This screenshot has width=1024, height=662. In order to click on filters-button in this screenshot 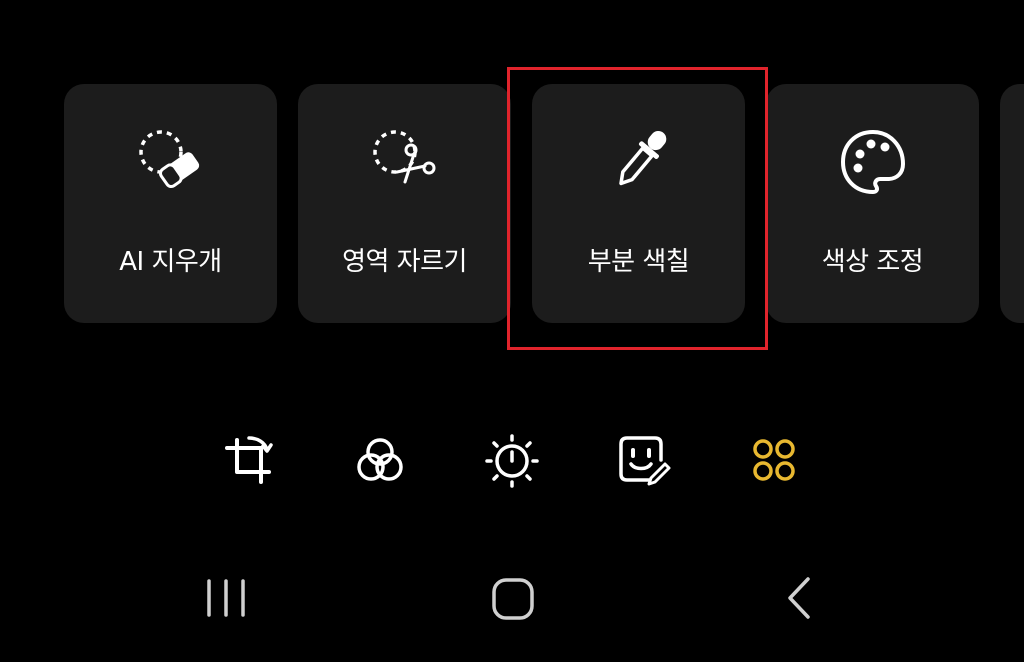, I will do `click(380, 460)`.